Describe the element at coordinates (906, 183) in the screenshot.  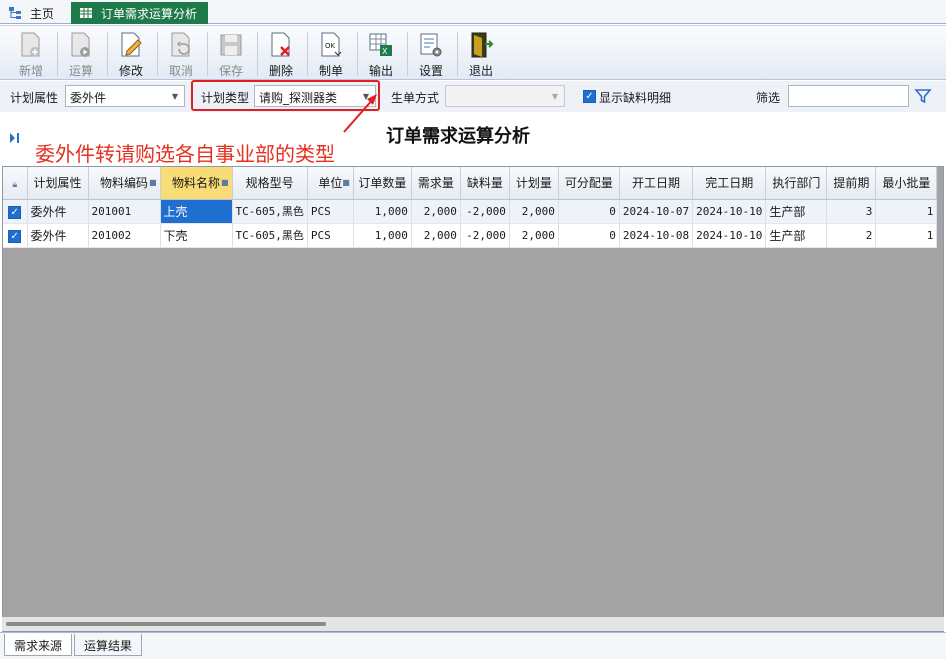
I see `column-header: 最小批量` at that location.